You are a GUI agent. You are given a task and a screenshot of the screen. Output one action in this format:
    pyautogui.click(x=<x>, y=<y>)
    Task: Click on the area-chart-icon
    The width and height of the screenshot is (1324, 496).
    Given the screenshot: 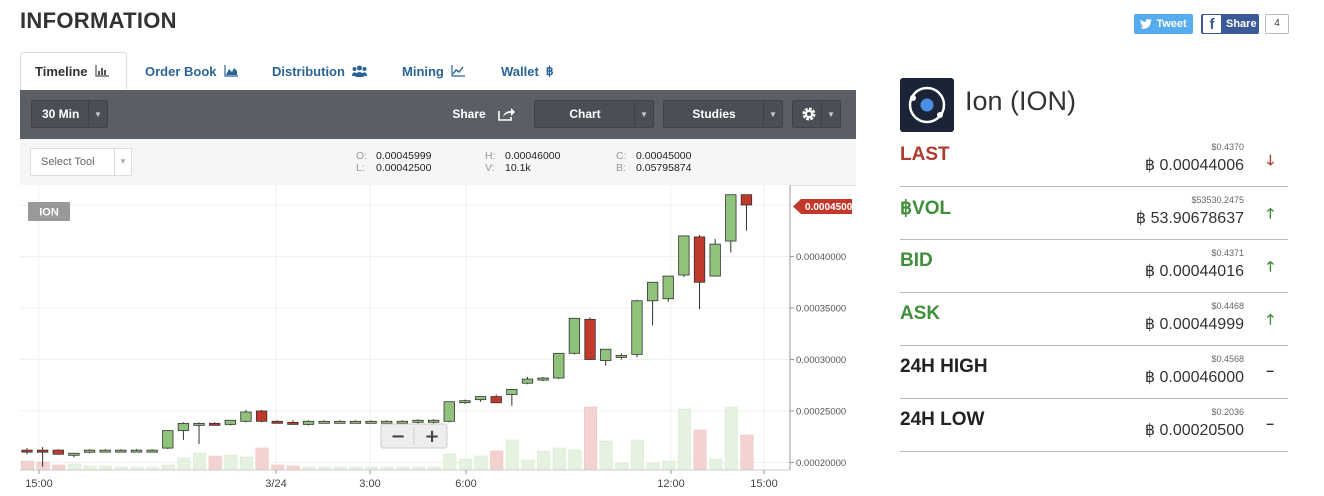 What is the action you would take?
    pyautogui.click(x=230, y=71)
    